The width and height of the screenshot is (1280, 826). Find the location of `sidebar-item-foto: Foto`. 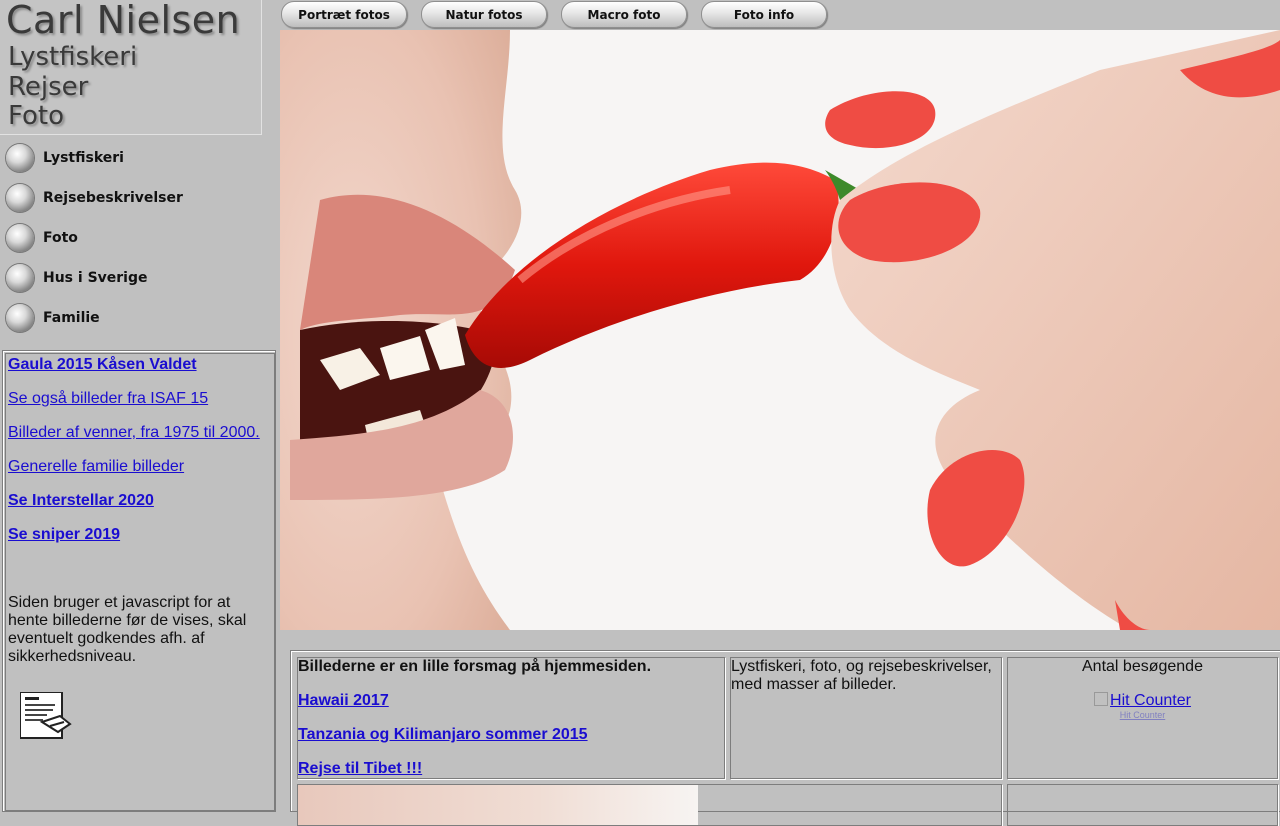

sidebar-item-foto: Foto is located at coordinates (136, 238).